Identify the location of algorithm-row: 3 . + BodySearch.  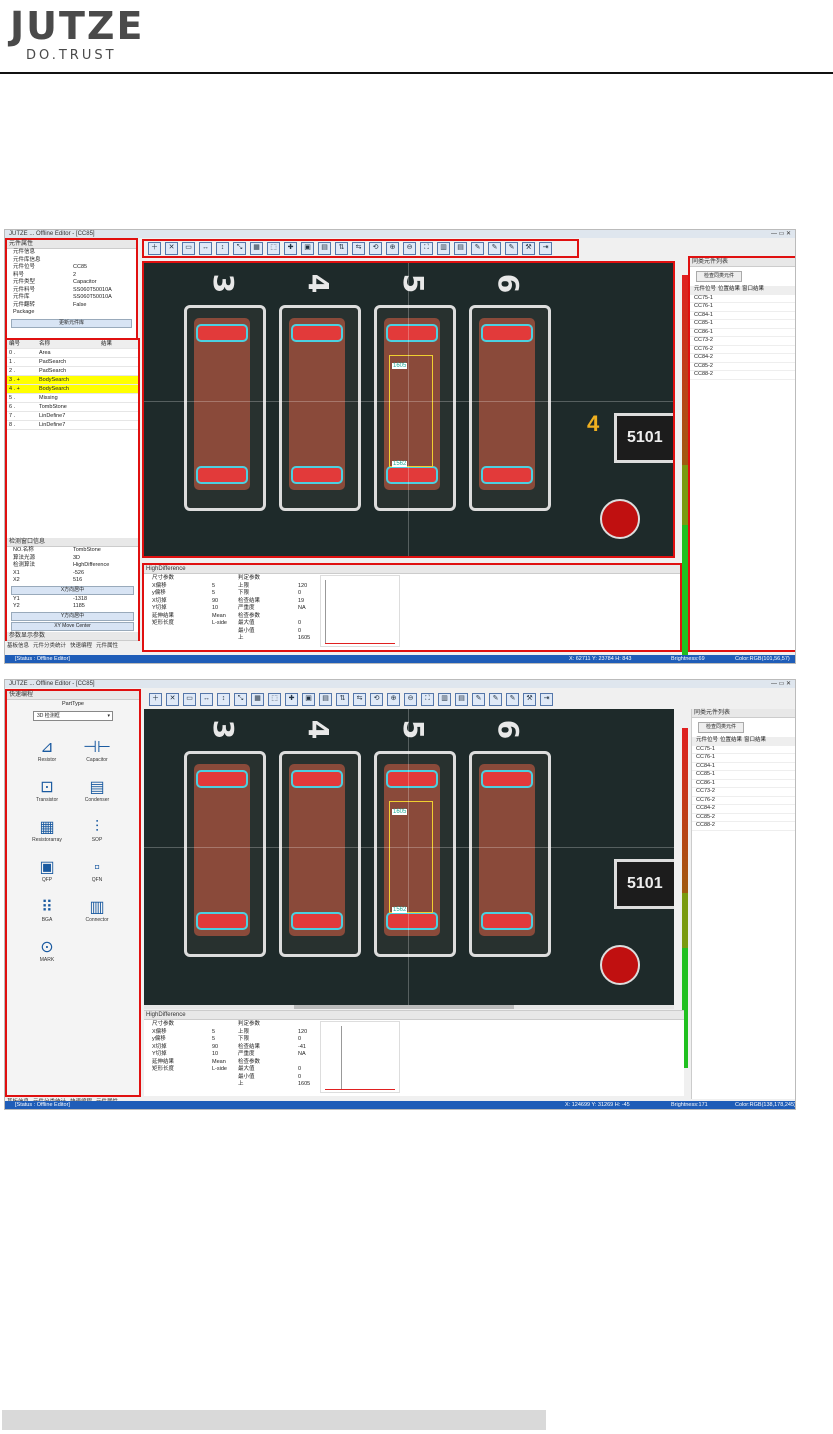
(72, 380).